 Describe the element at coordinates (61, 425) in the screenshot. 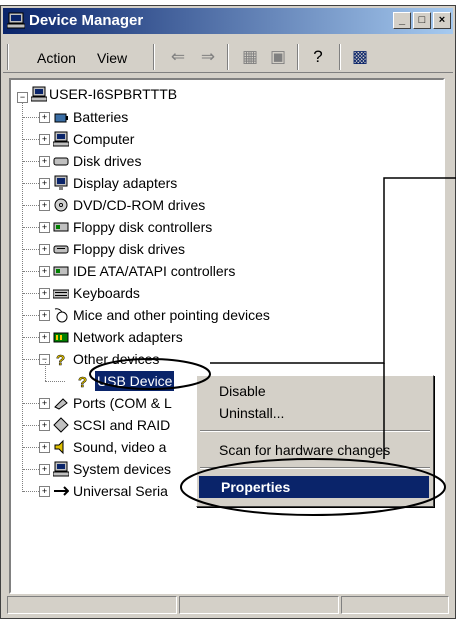

I see `scsi-icon` at that location.